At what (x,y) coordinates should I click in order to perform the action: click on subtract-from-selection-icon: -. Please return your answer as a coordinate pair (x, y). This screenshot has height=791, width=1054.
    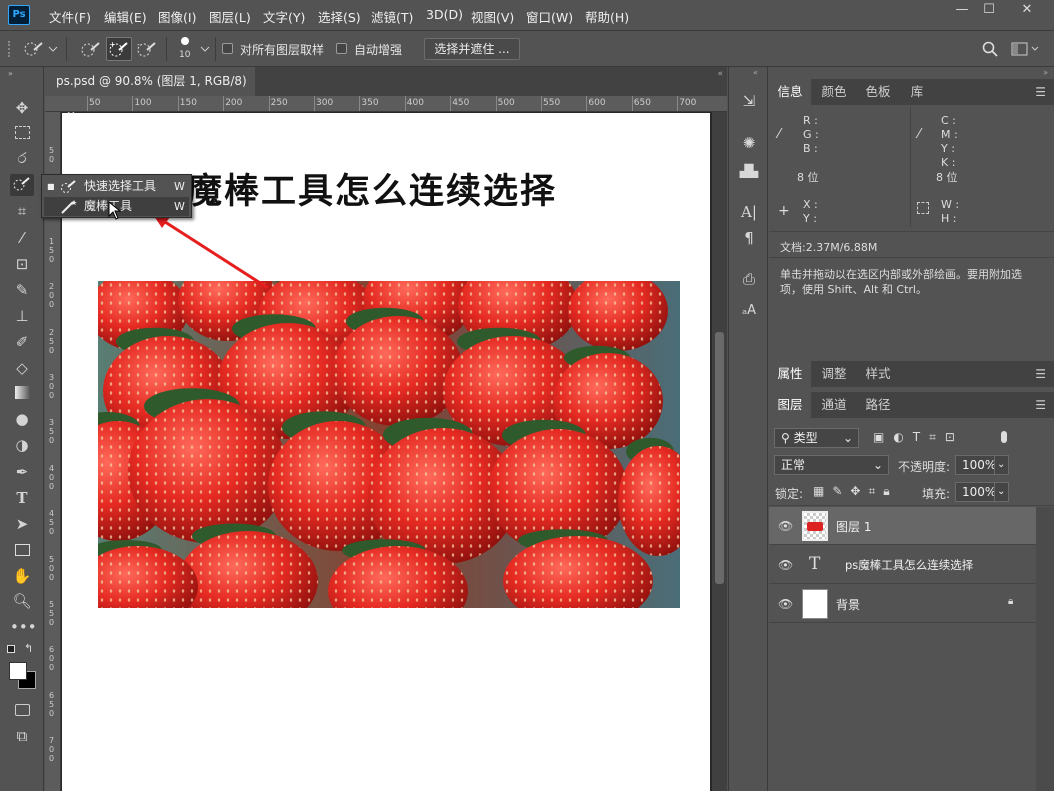
    Looking at the image, I should click on (147, 49).